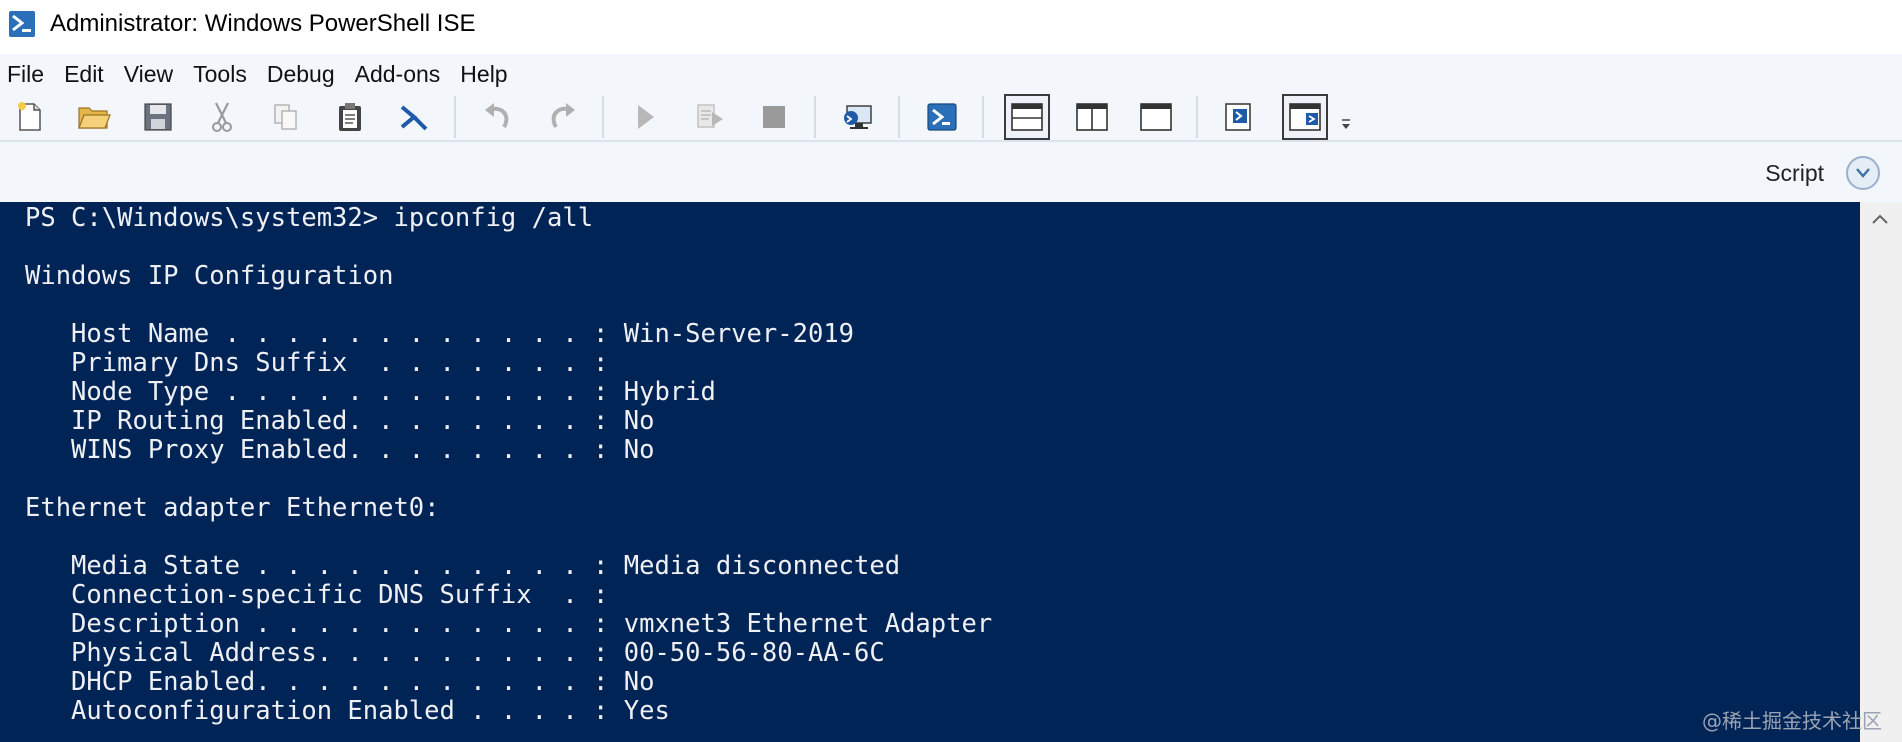  Describe the element at coordinates (22, 24) in the screenshot. I see `powershell-ise-icon` at that location.